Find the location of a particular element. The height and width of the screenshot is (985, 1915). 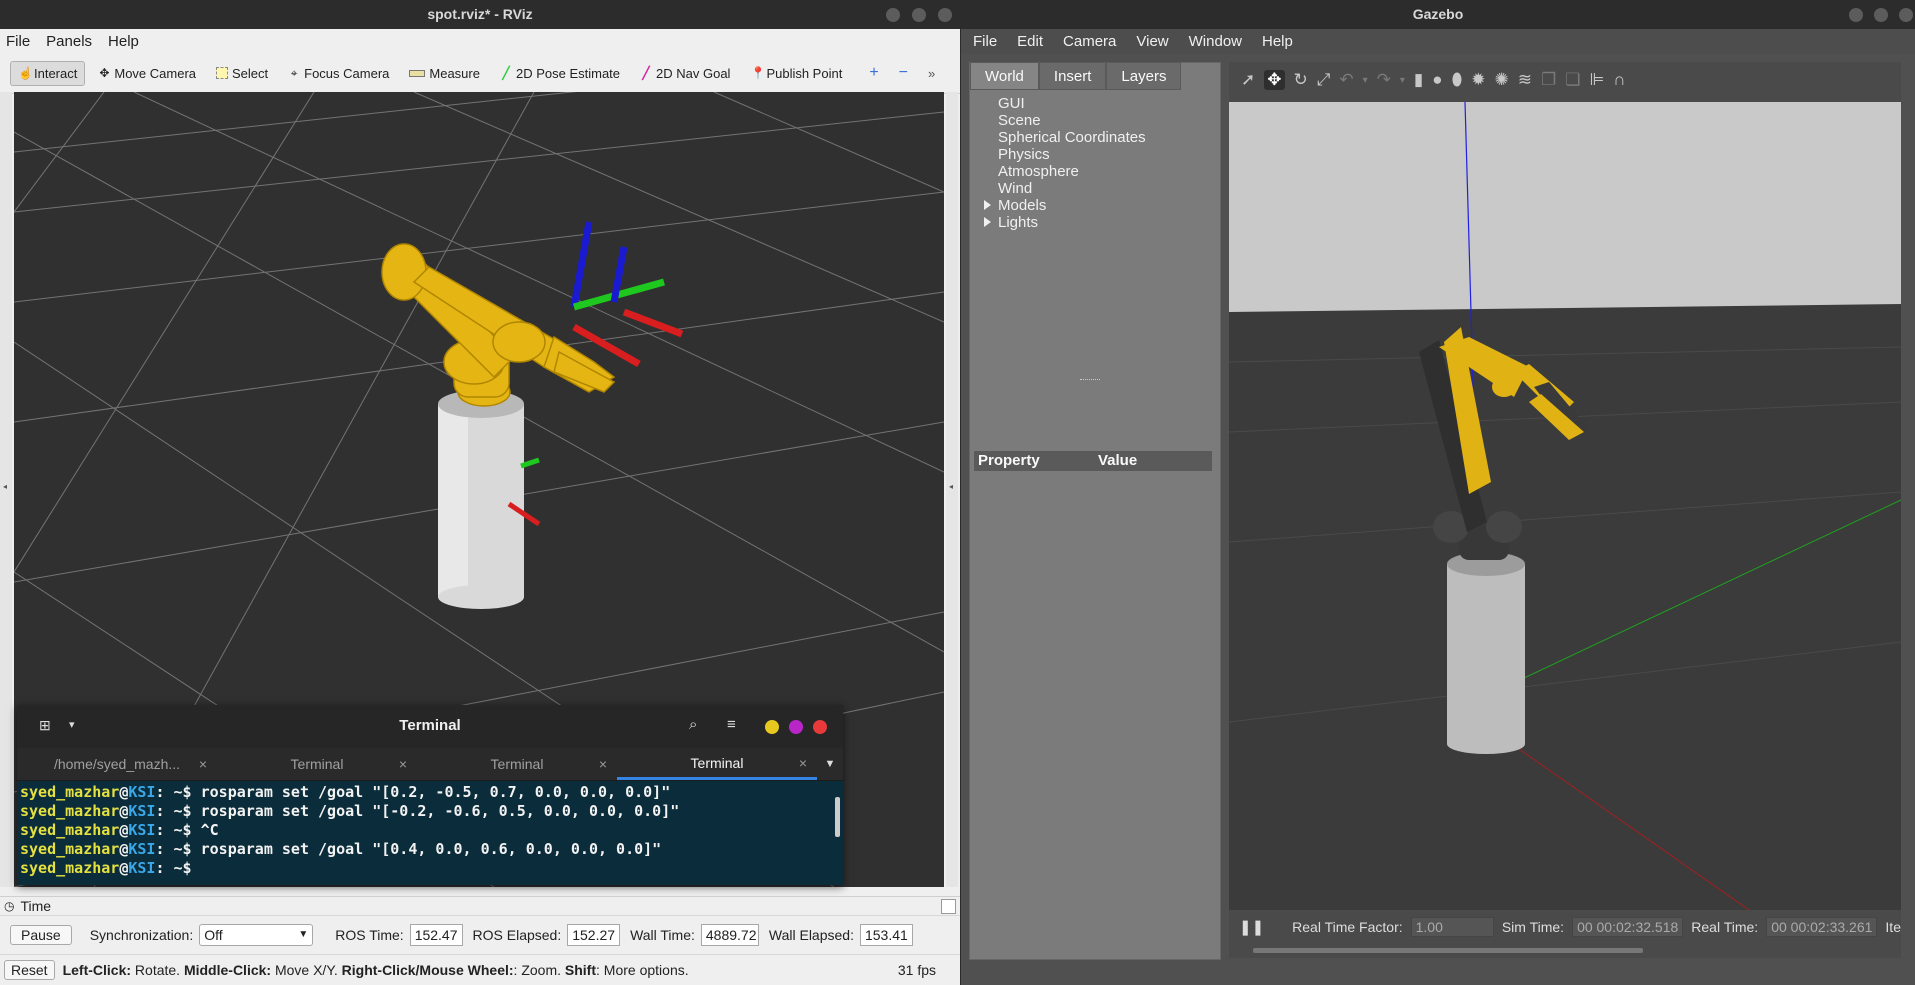

menu-panels: Panels is located at coordinates (69, 41).